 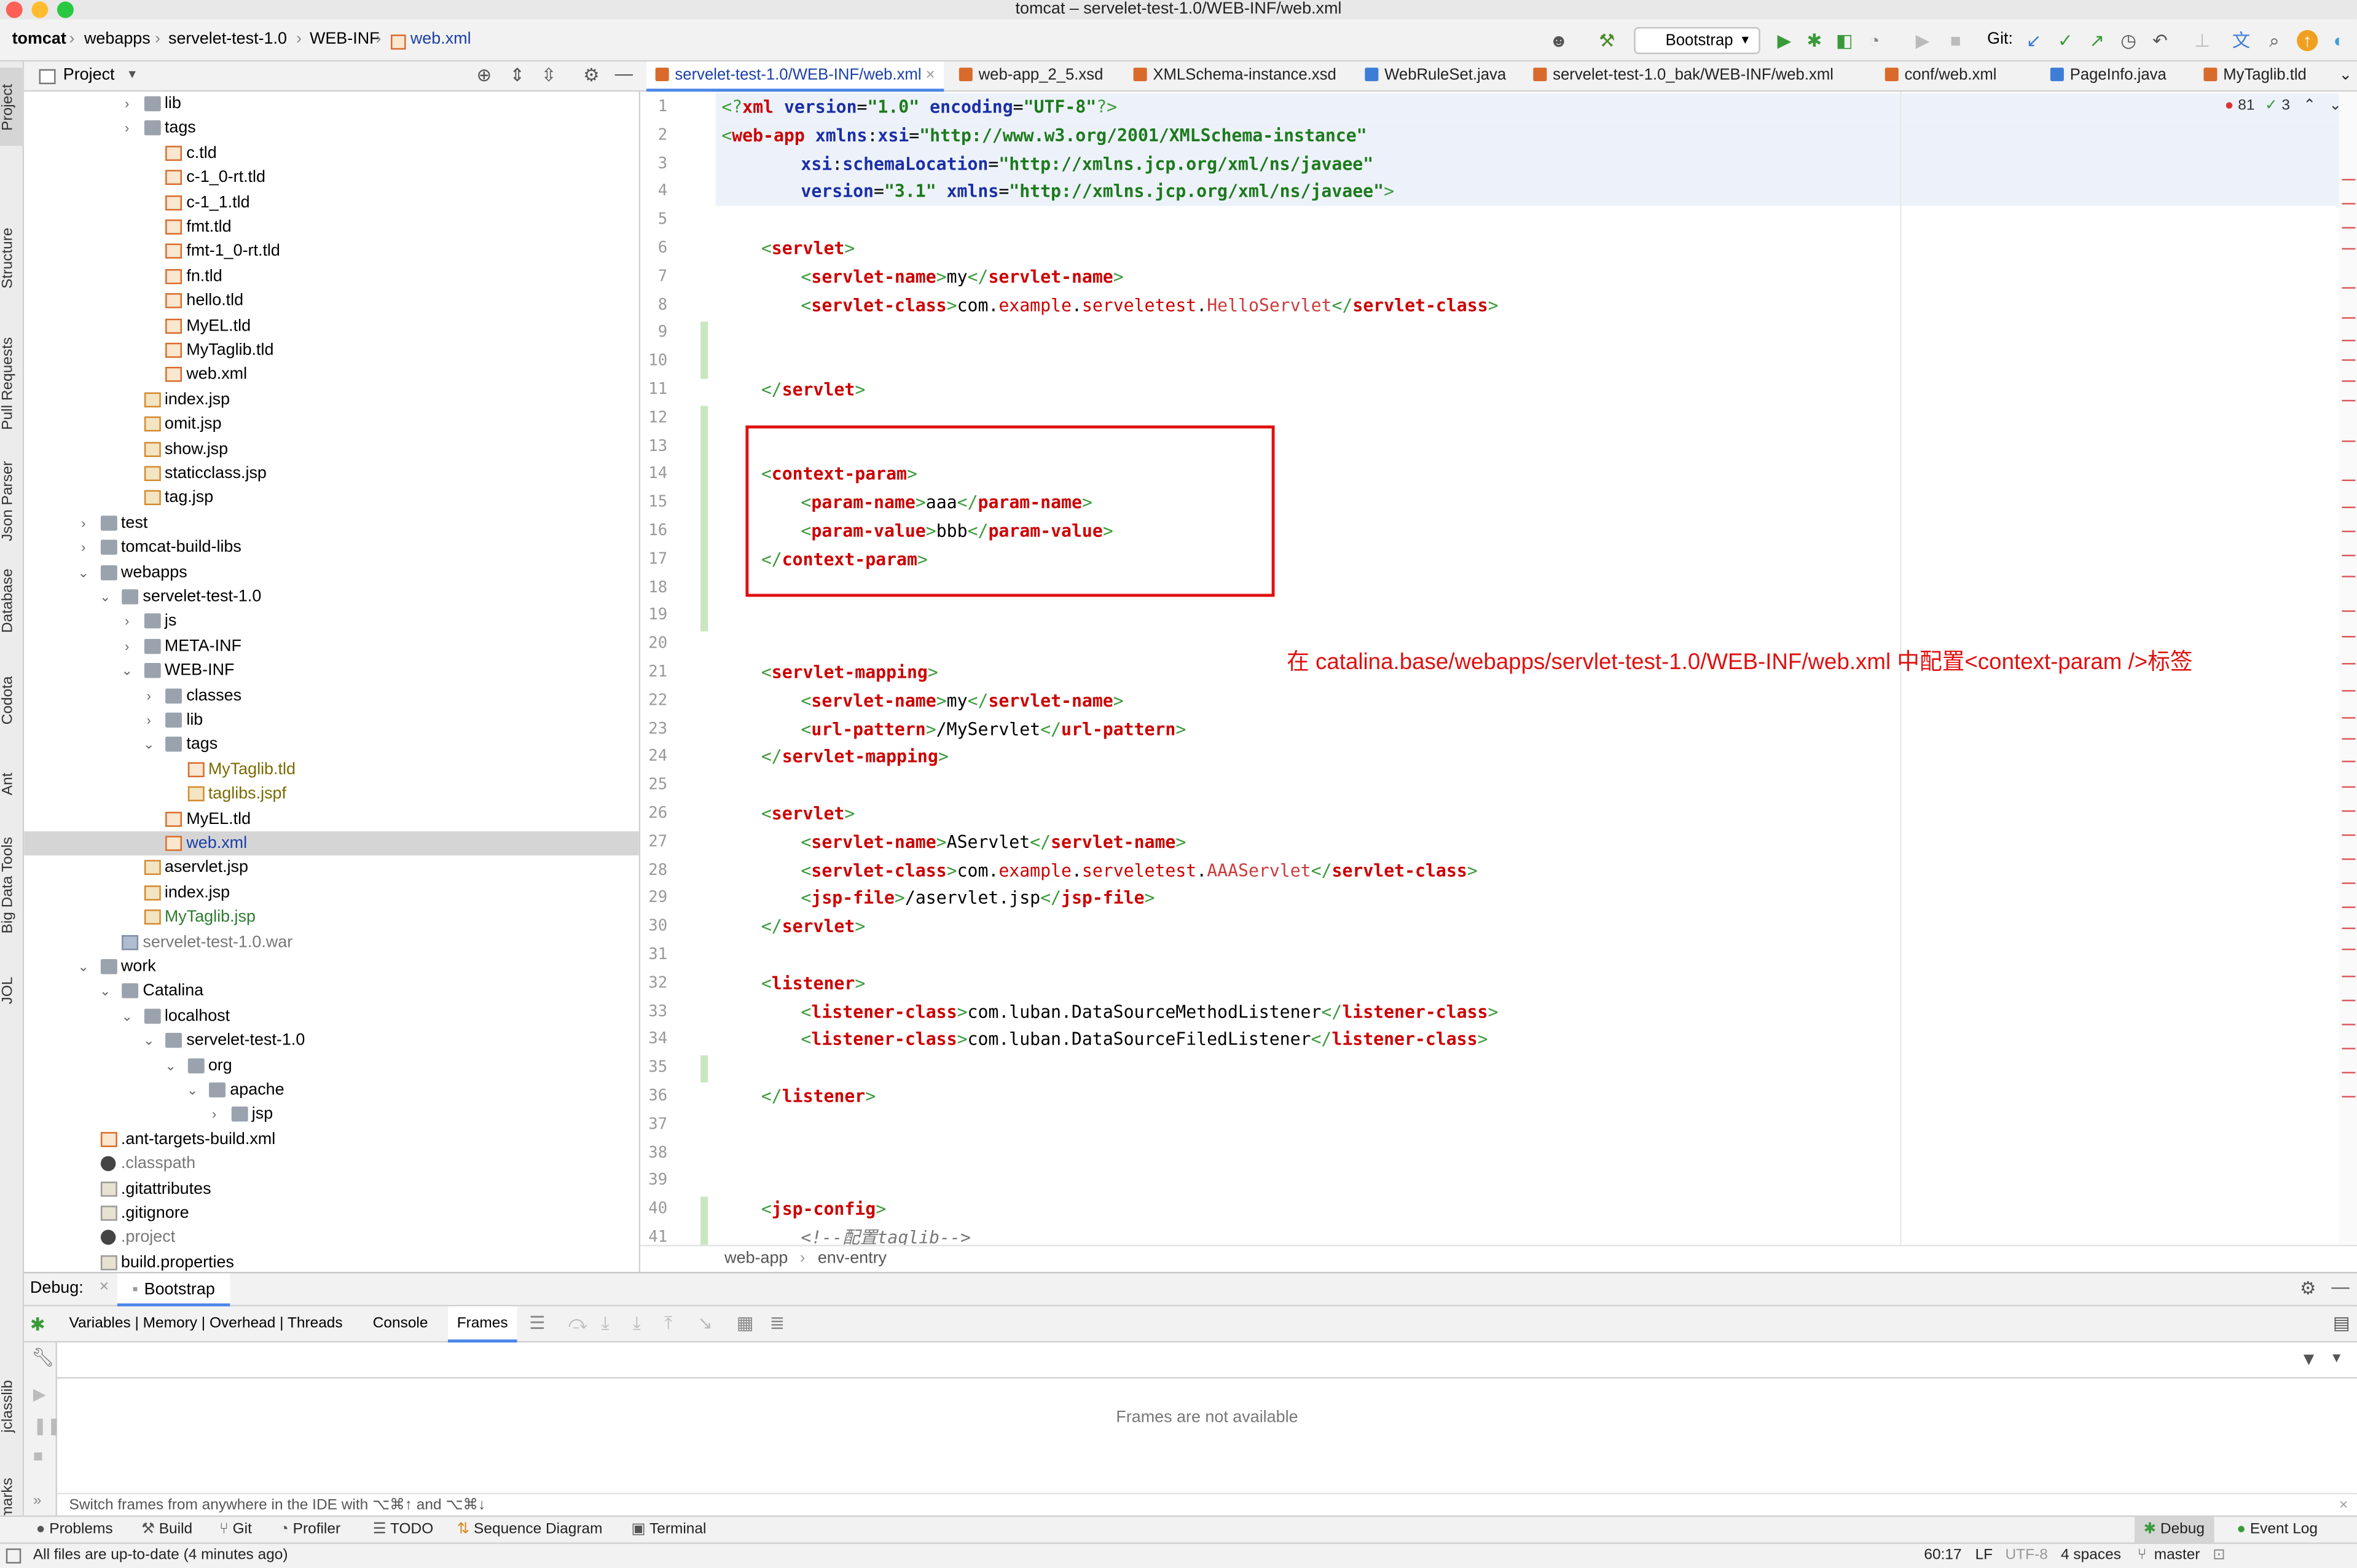 I want to click on run-configuration-select: Bootstrap ▼, so click(x=1697, y=41).